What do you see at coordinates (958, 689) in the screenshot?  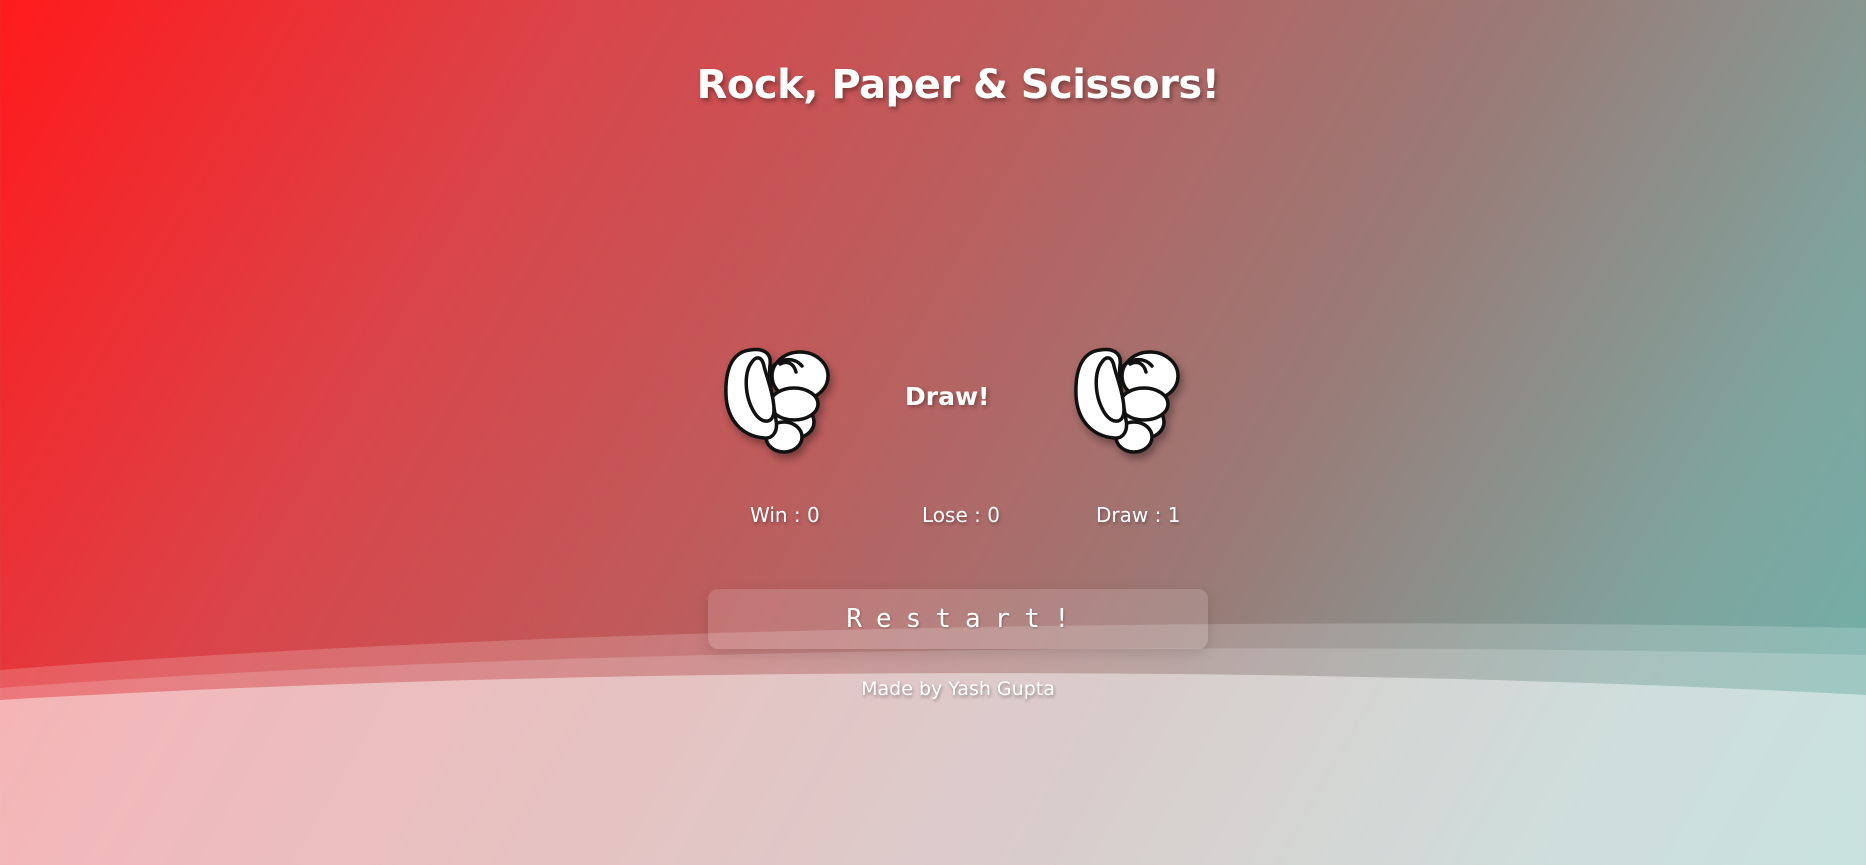 I see `footer-credit: Made by Yash Gupta` at bounding box center [958, 689].